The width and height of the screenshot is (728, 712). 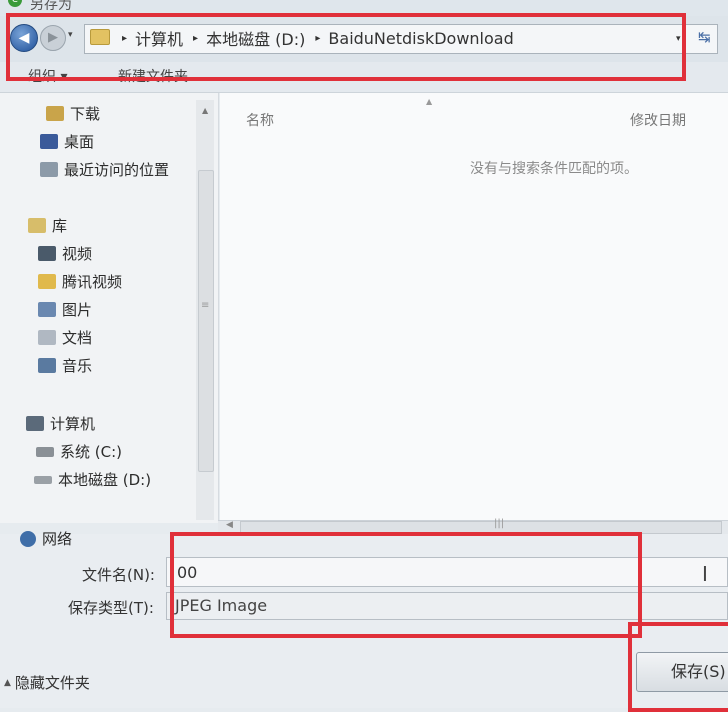 What do you see at coordinates (554, 169) in the screenshot?
I see `empty-message: 没有与搜索条件匹配的项。` at bounding box center [554, 169].